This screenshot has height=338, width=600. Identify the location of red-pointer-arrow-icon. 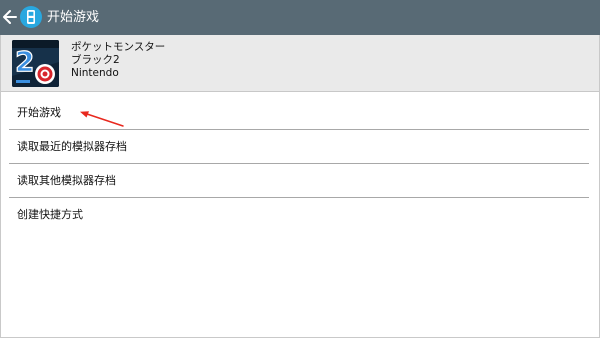
(102, 119).